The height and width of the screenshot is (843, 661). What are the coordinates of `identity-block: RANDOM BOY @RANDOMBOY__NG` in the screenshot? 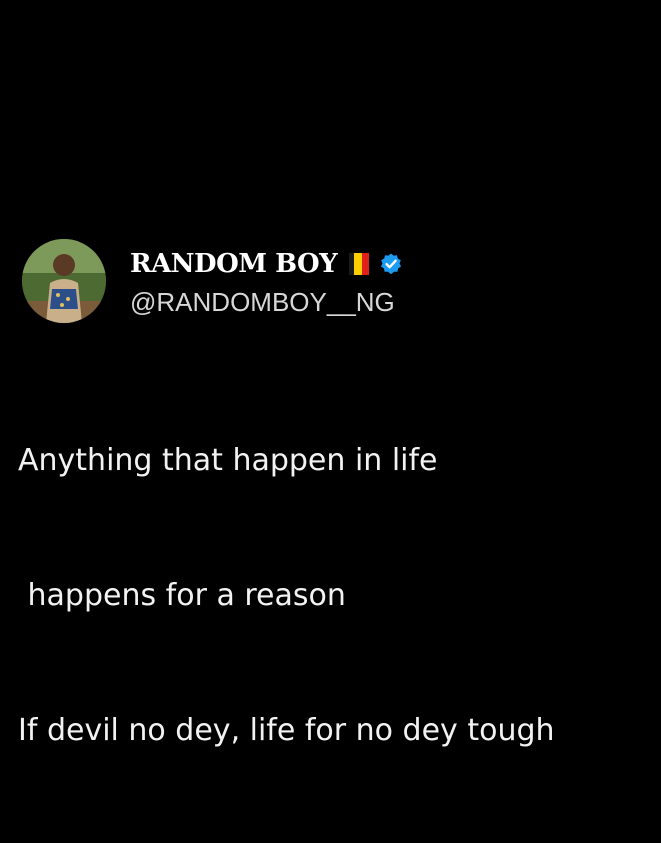 It's located at (266, 281).